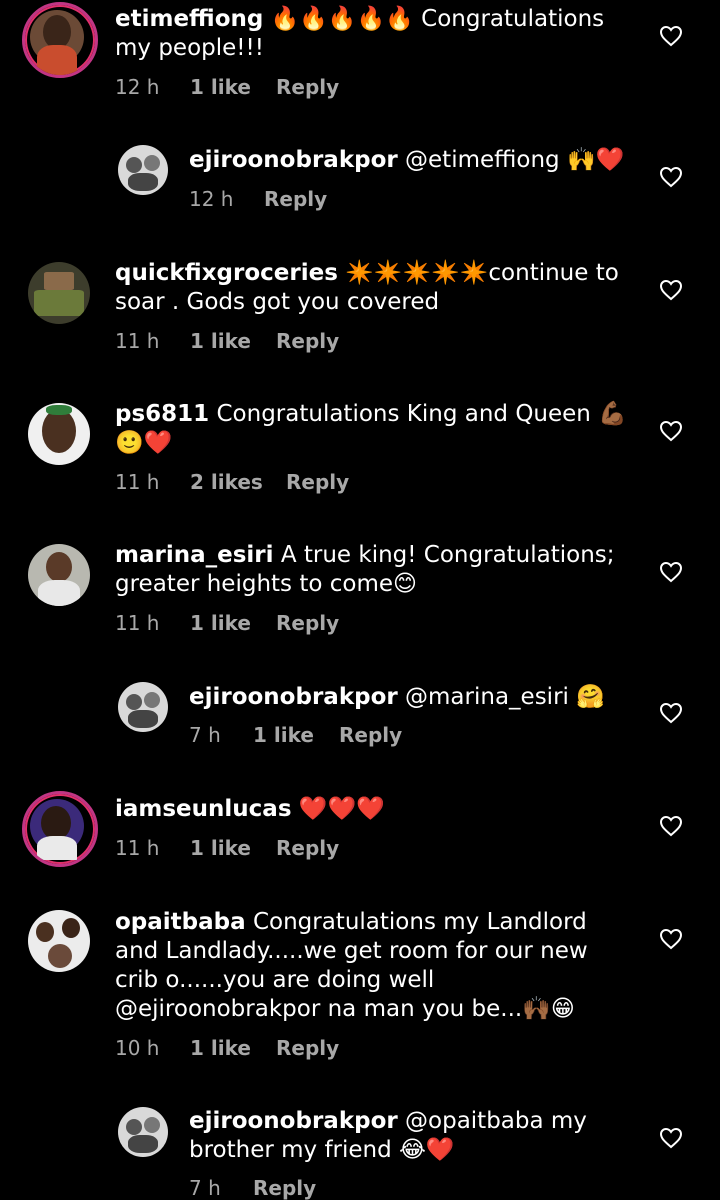  What do you see at coordinates (189, 19) in the screenshot?
I see `username: etimeffiong` at bounding box center [189, 19].